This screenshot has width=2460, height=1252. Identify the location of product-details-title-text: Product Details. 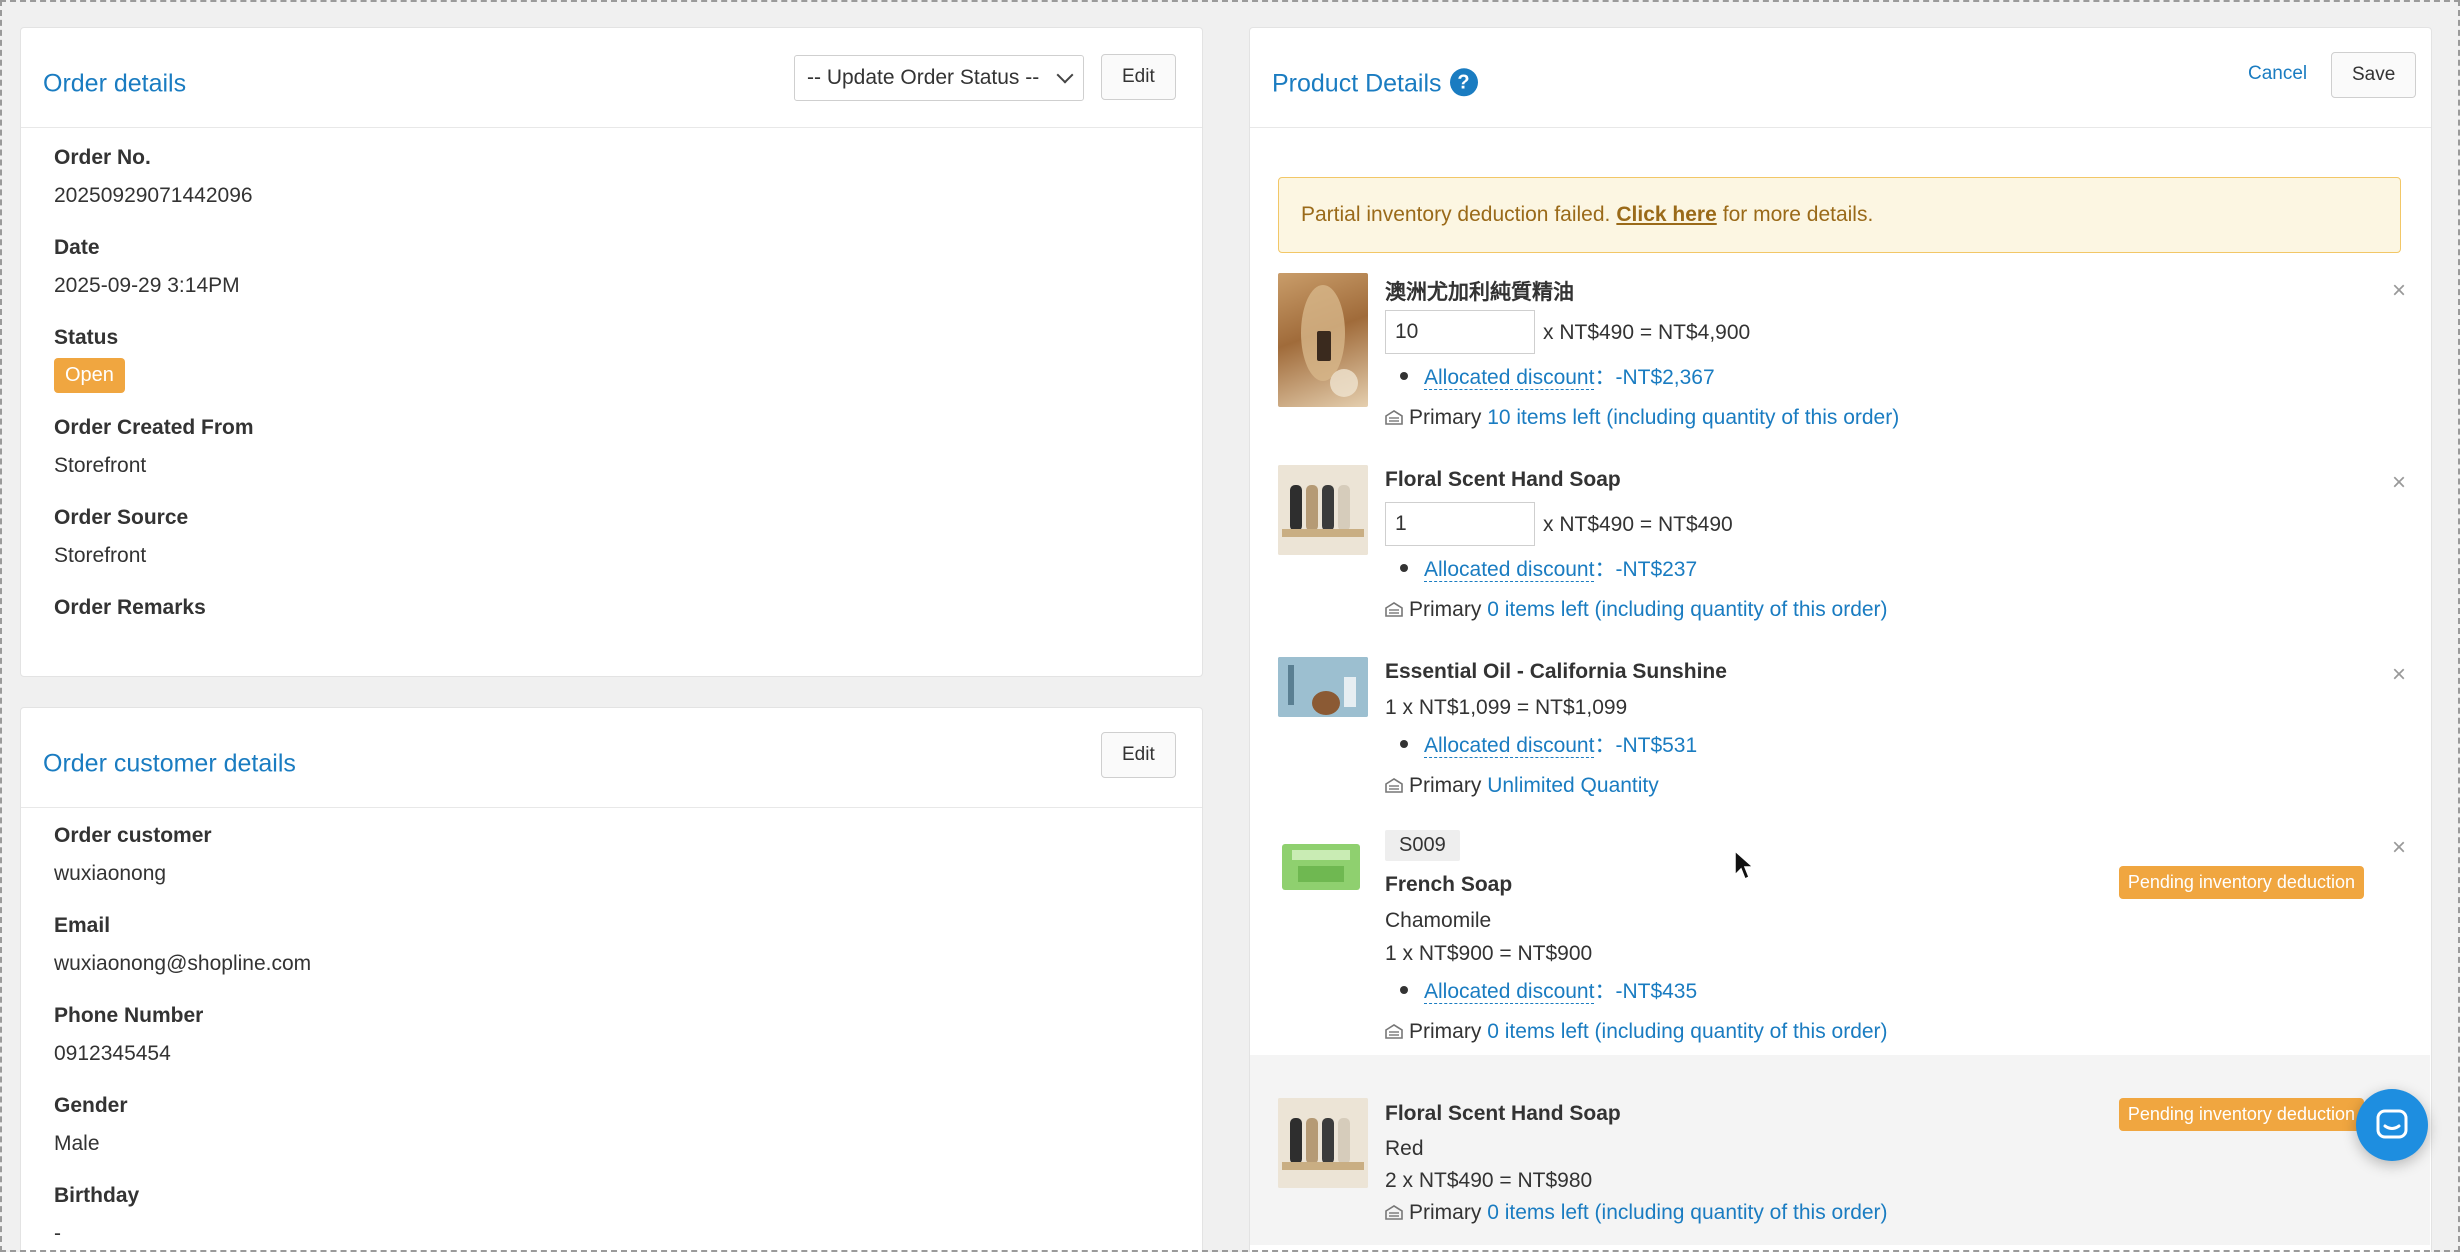
(1357, 83).